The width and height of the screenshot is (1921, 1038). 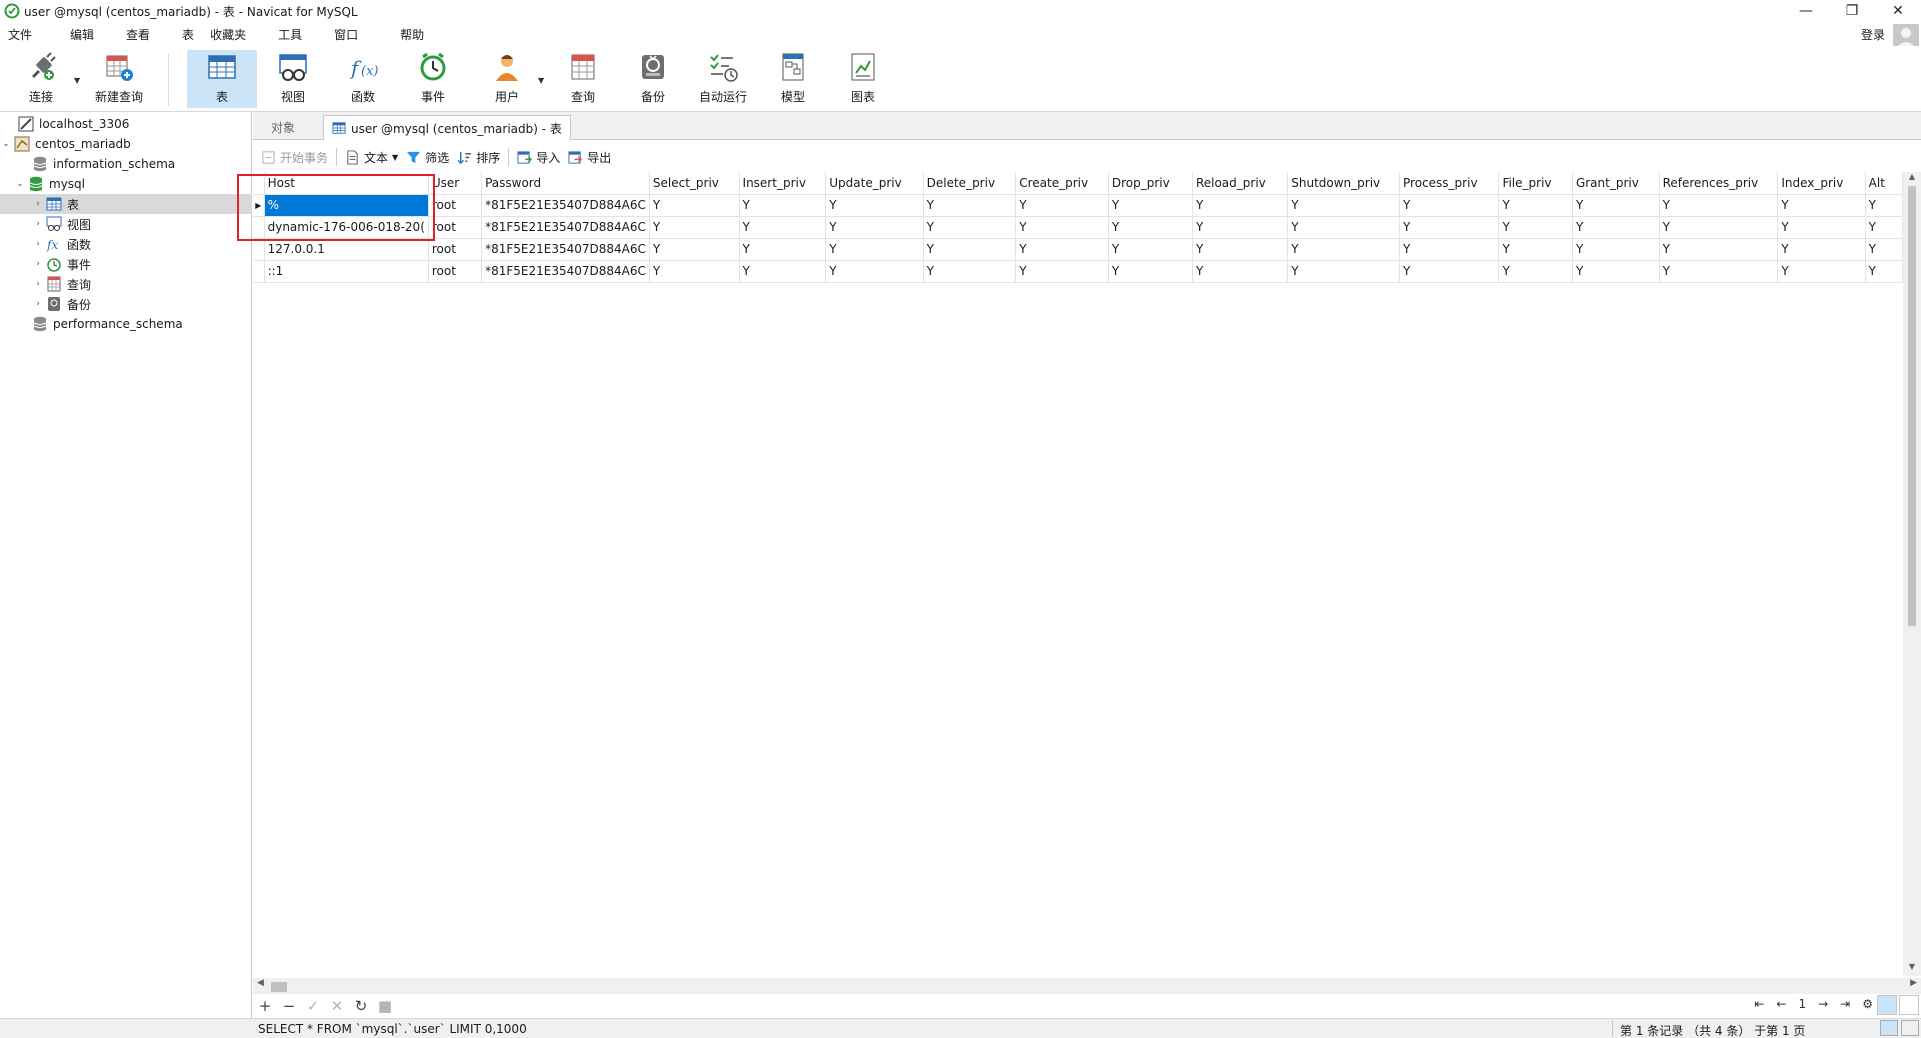 What do you see at coordinates (1806, 11) in the screenshot?
I see `minimize-button: —` at bounding box center [1806, 11].